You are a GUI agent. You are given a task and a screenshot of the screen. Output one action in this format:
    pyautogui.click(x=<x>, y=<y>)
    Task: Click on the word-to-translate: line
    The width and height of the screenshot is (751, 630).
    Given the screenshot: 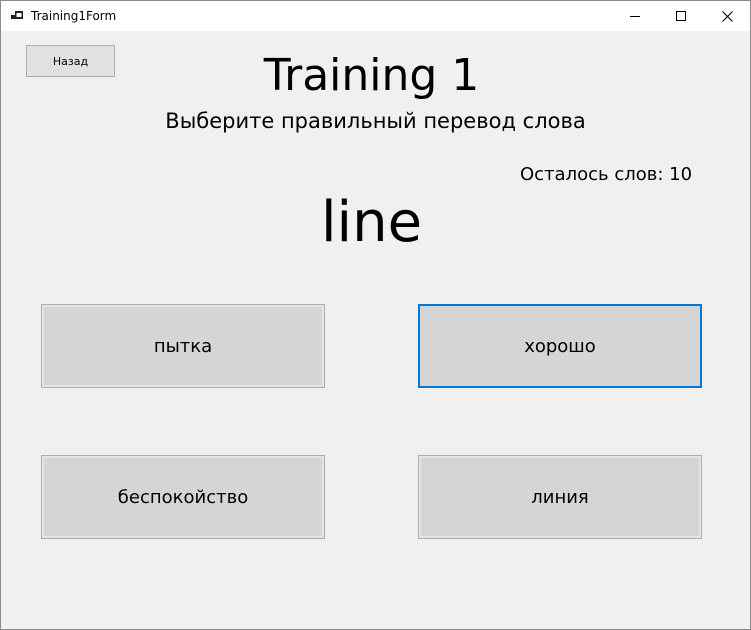 What is the action you would take?
    pyautogui.click(x=371, y=222)
    